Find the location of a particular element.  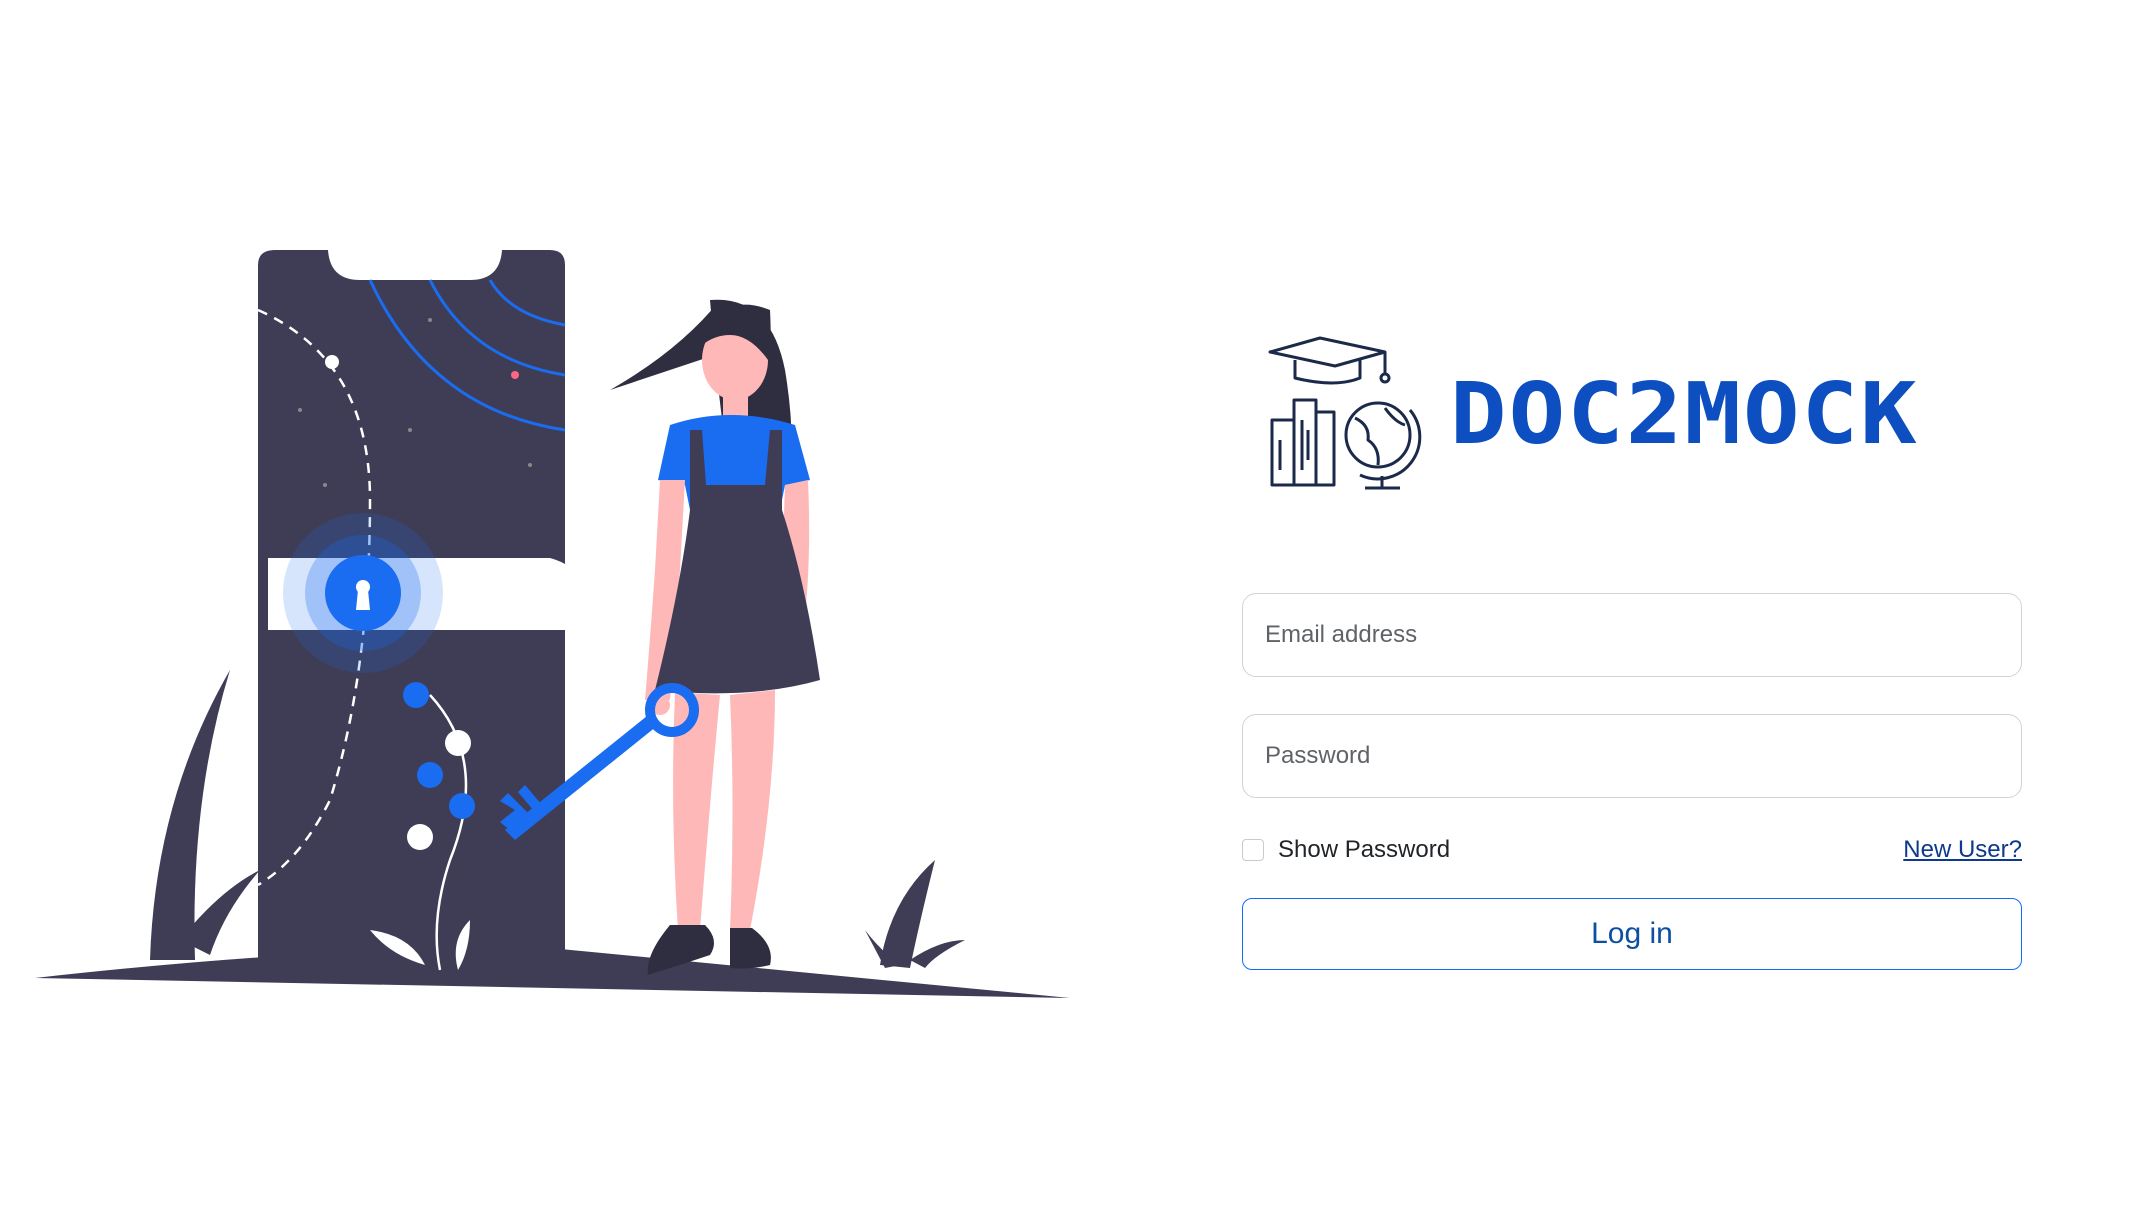

brand-name: DOC2MOCK is located at coordinates (1684, 414).